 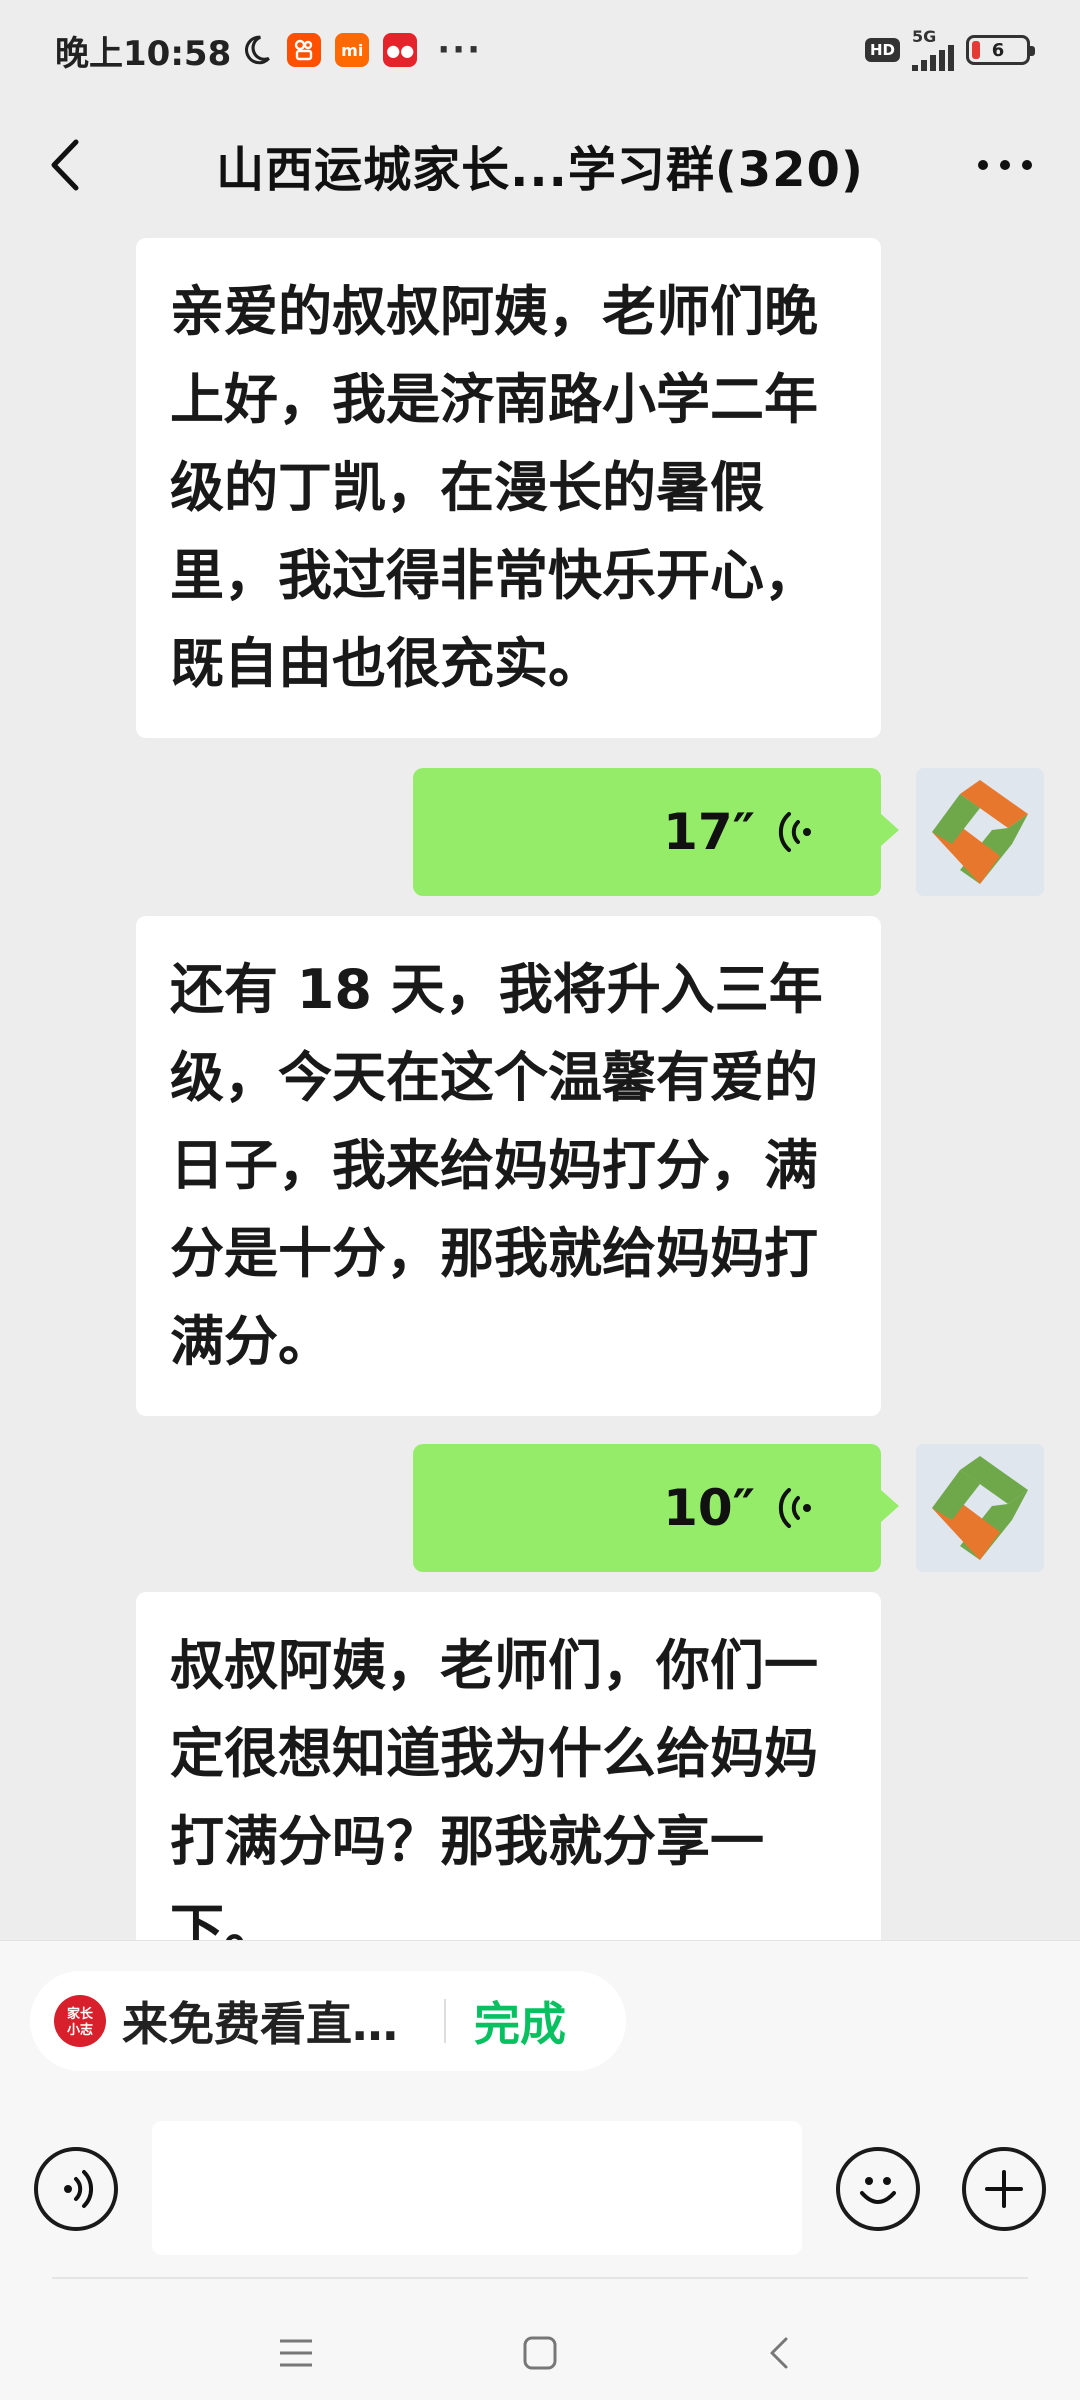 I want to click on chat-title: 山西运城家长...学习群(320), so click(x=540, y=170).